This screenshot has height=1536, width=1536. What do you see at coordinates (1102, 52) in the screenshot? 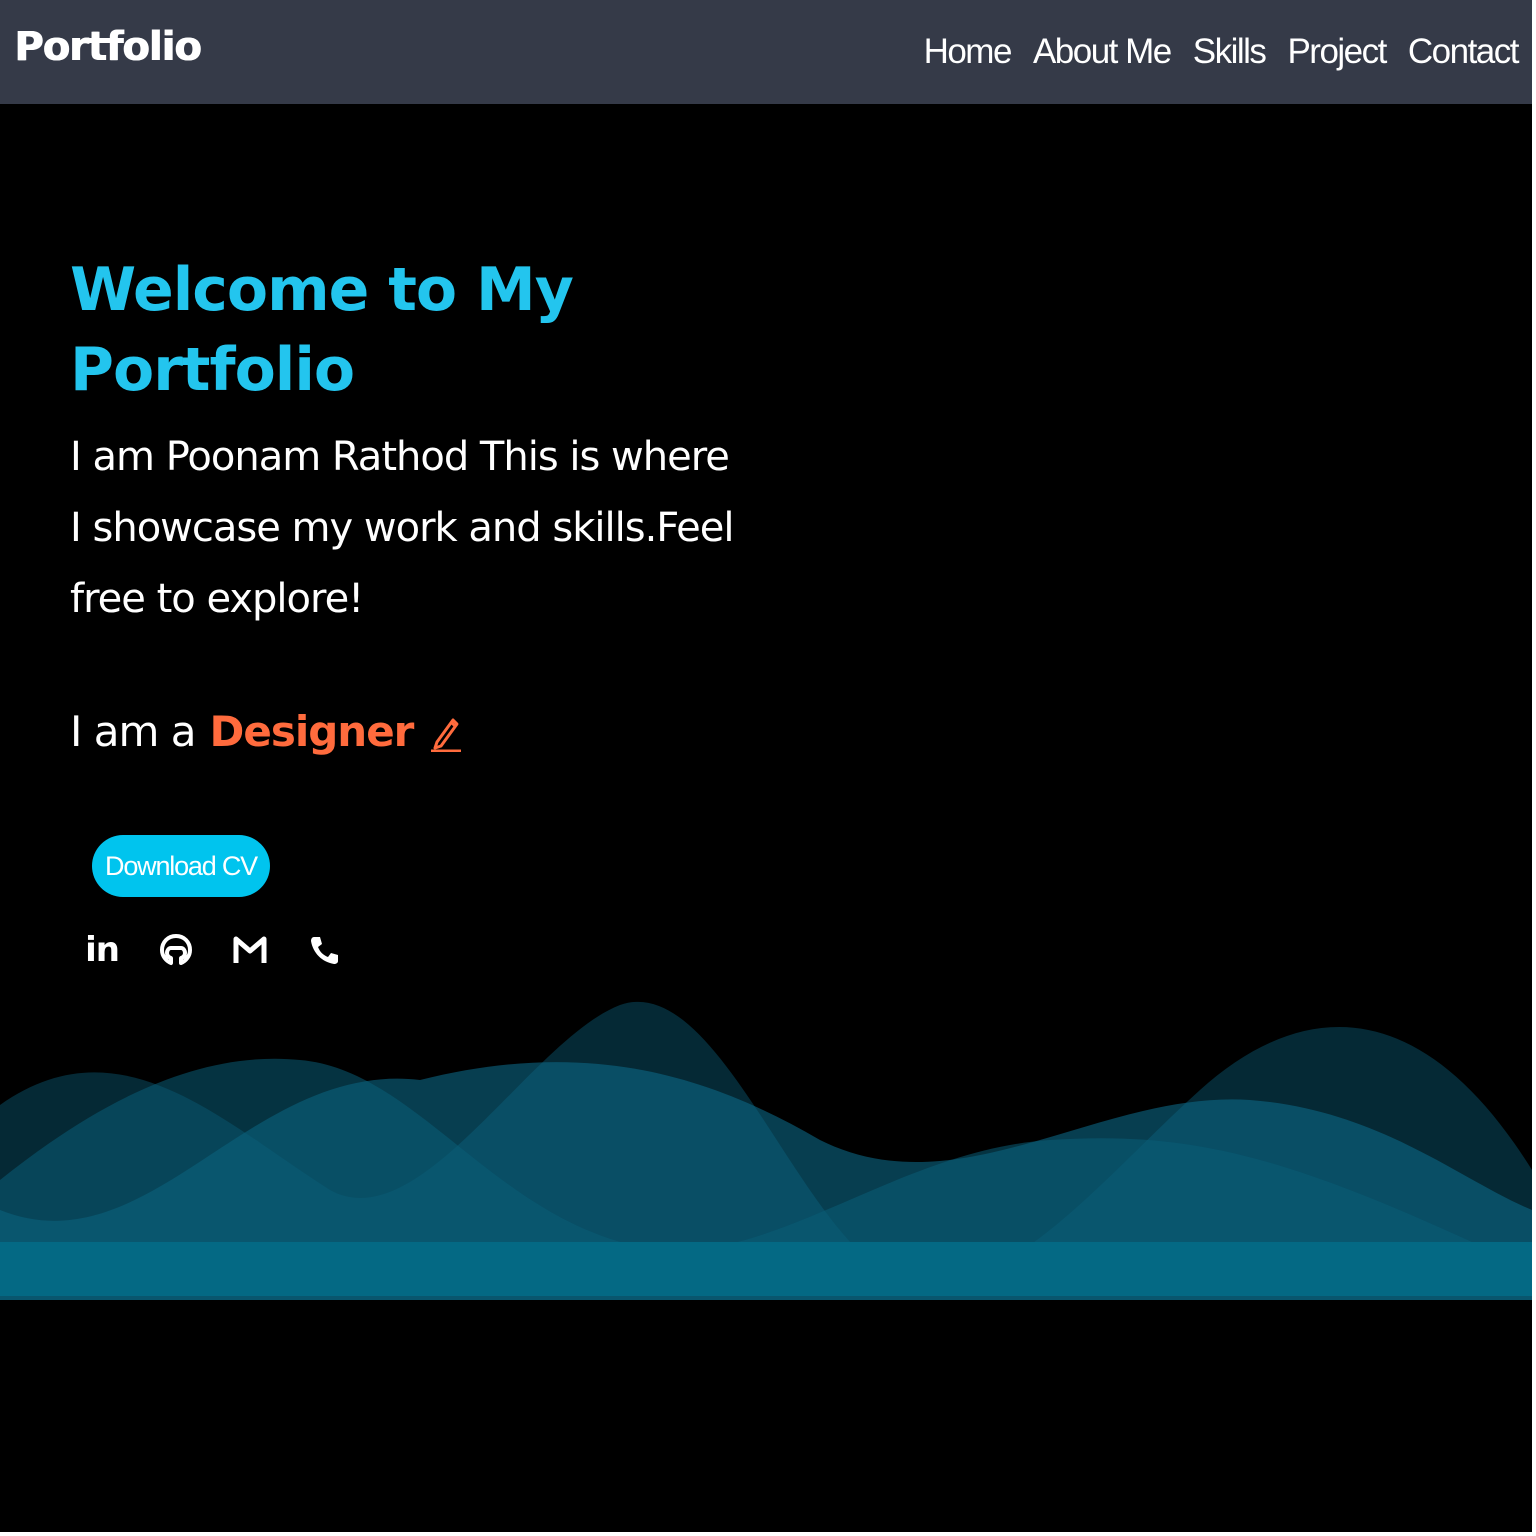
I see `nav-link-about-me: About Me` at bounding box center [1102, 52].